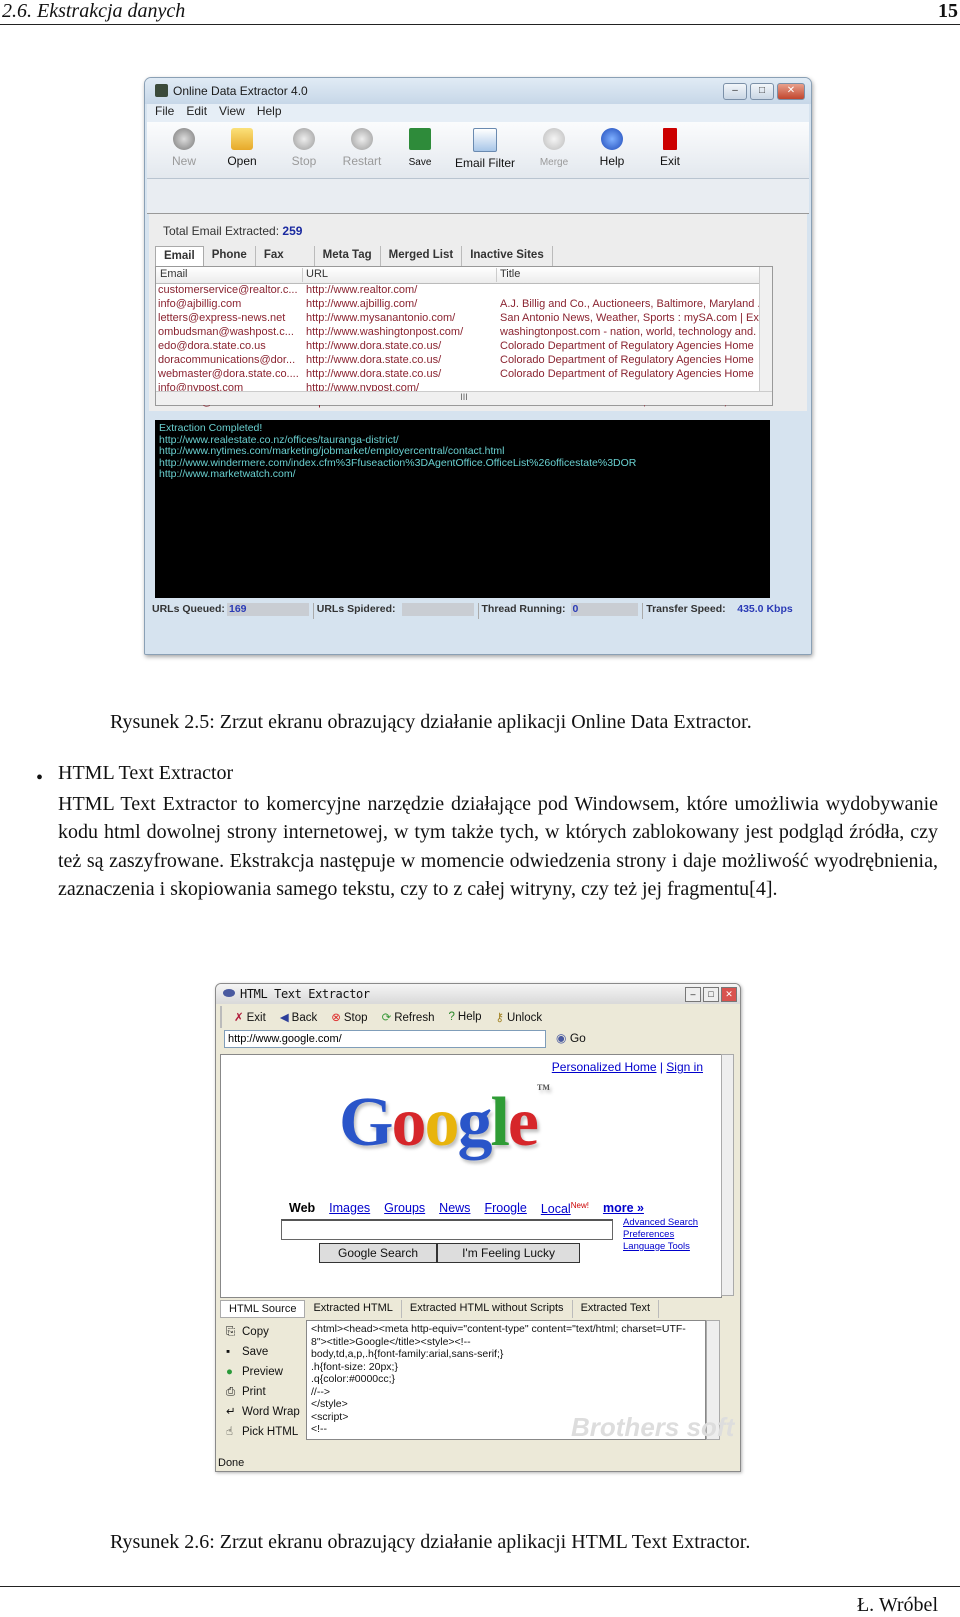  What do you see at coordinates (408, 1017) in the screenshot?
I see `refresh-button: ⟳ Refresh` at bounding box center [408, 1017].